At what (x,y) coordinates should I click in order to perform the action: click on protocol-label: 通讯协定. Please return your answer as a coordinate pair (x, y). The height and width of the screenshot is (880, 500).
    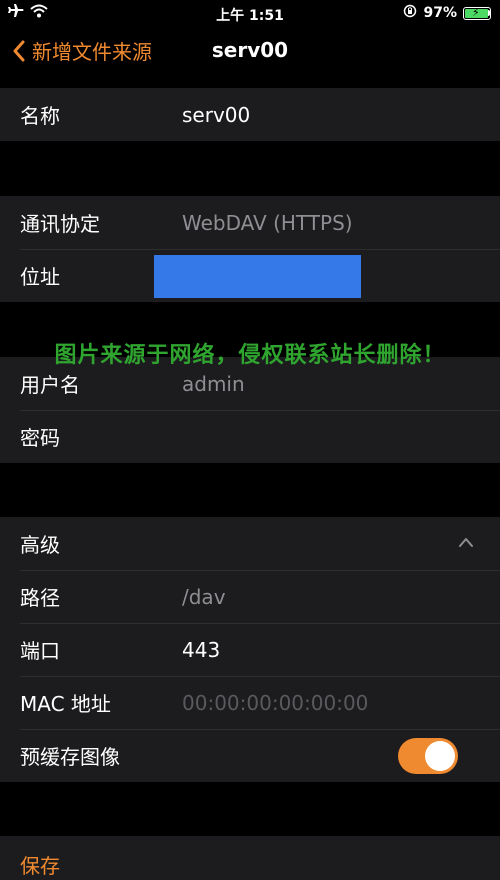
    Looking at the image, I should click on (60, 224).